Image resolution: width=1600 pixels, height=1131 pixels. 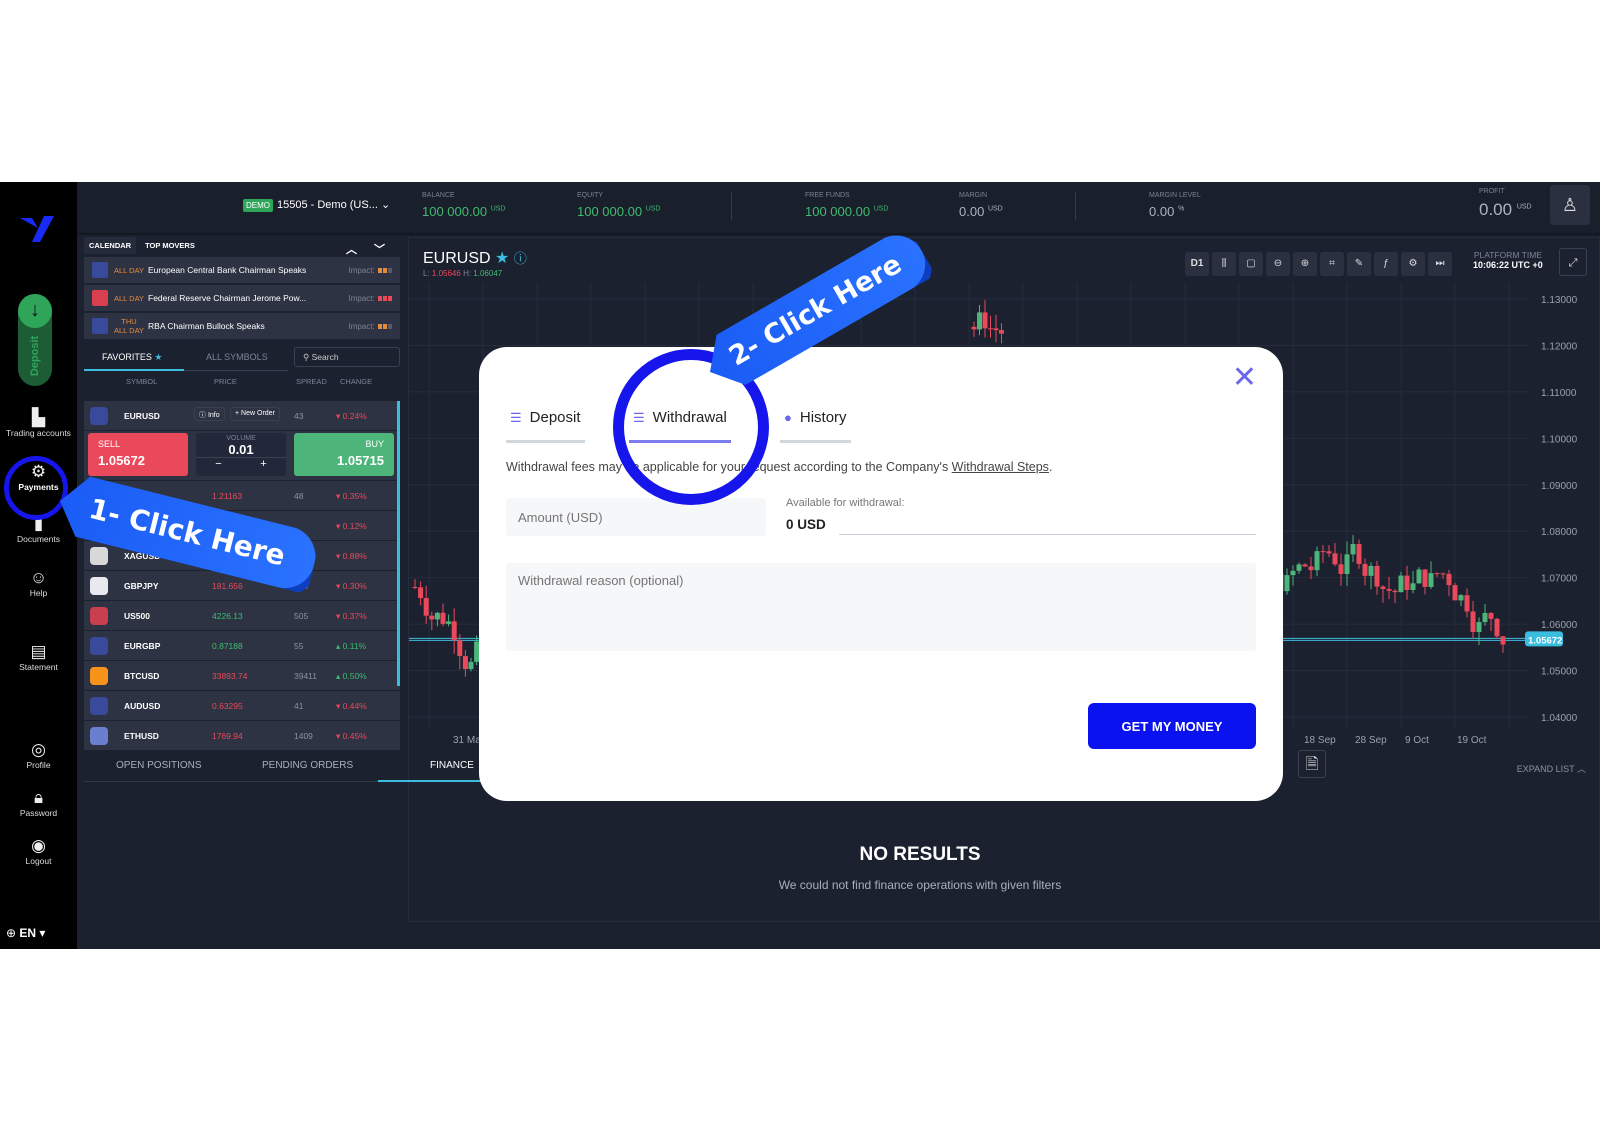 What do you see at coordinates (242, 646) in the screenshot?
I see `table-row: EURGBP 0.87188 55 ▴ 0.11%` at bounding box center [242, 646].